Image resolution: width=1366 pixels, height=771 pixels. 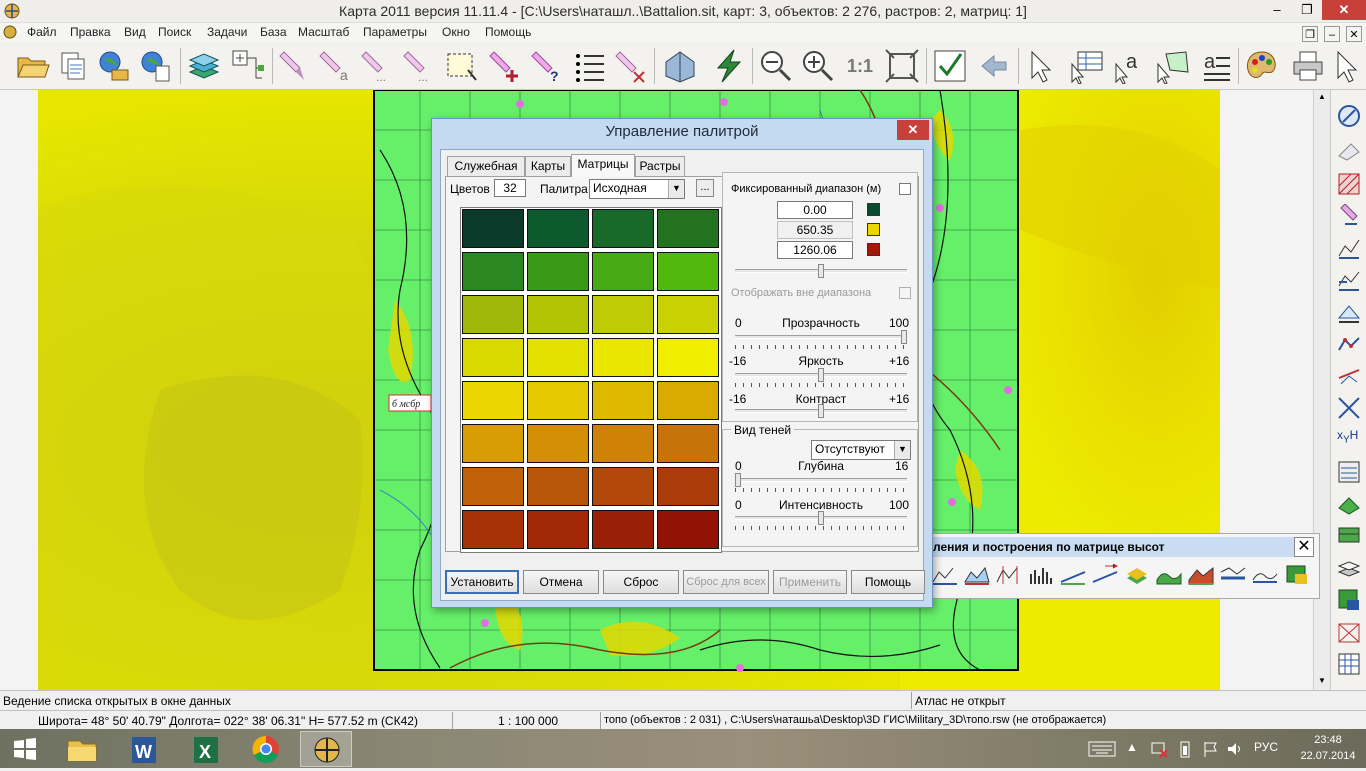 What do you see at coordinates (273, 32) in the screenshot?
I see `menu-database: База` at bounding box center [273, 32].